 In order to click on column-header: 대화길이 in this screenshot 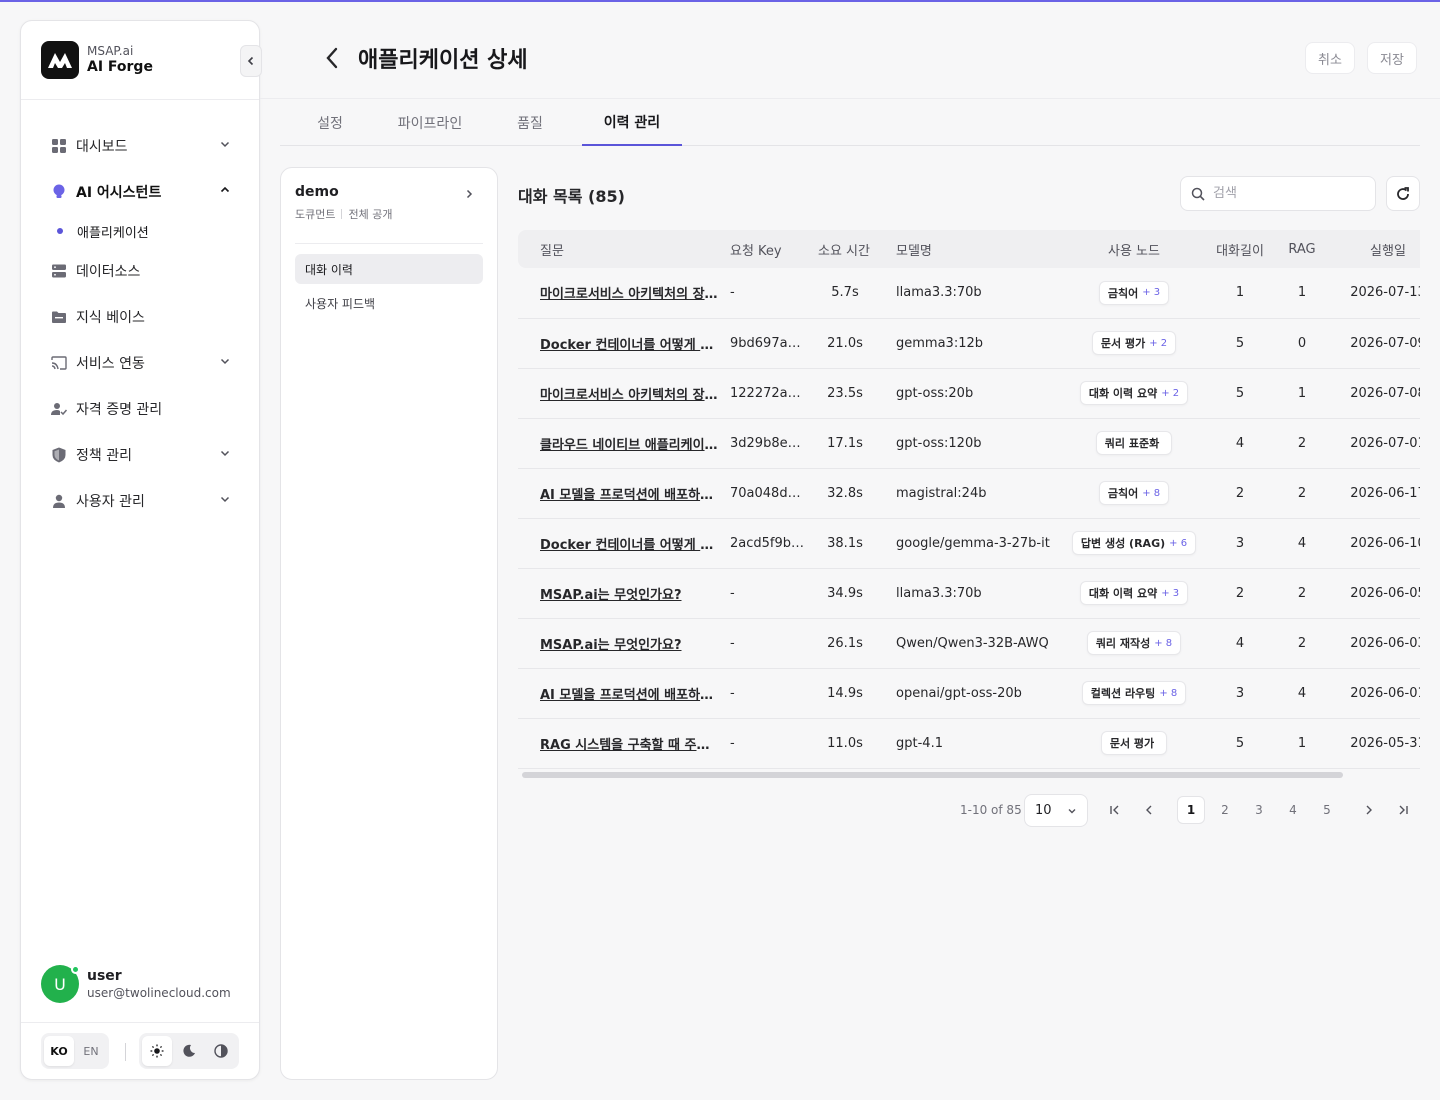, I will do `click(1240, 249)`.